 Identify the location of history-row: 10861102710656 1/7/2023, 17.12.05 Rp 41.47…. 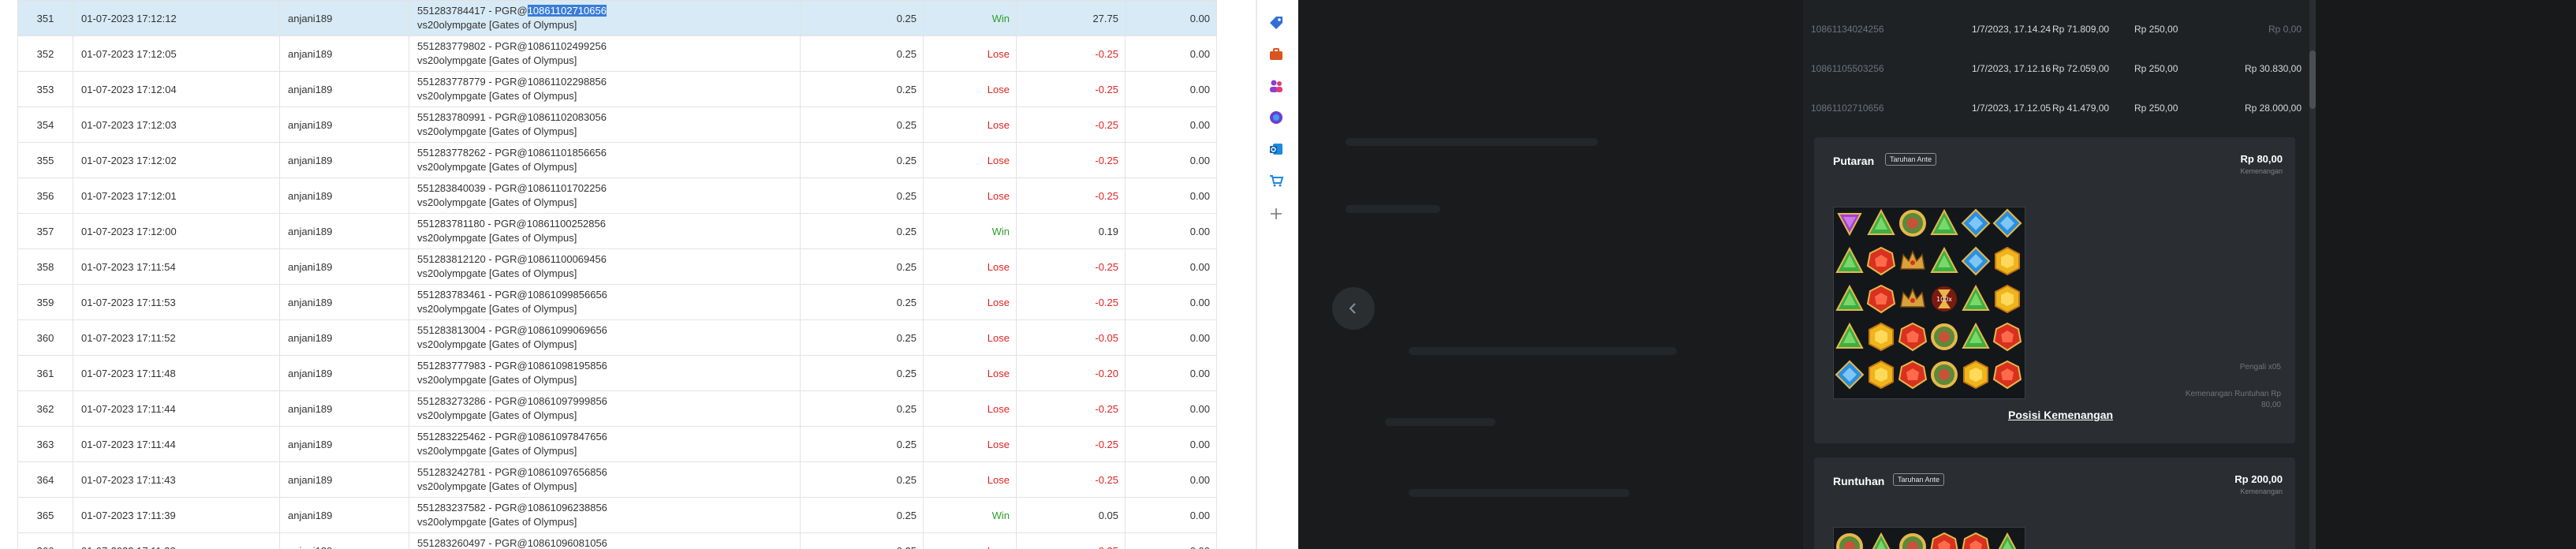
(2056, 108).